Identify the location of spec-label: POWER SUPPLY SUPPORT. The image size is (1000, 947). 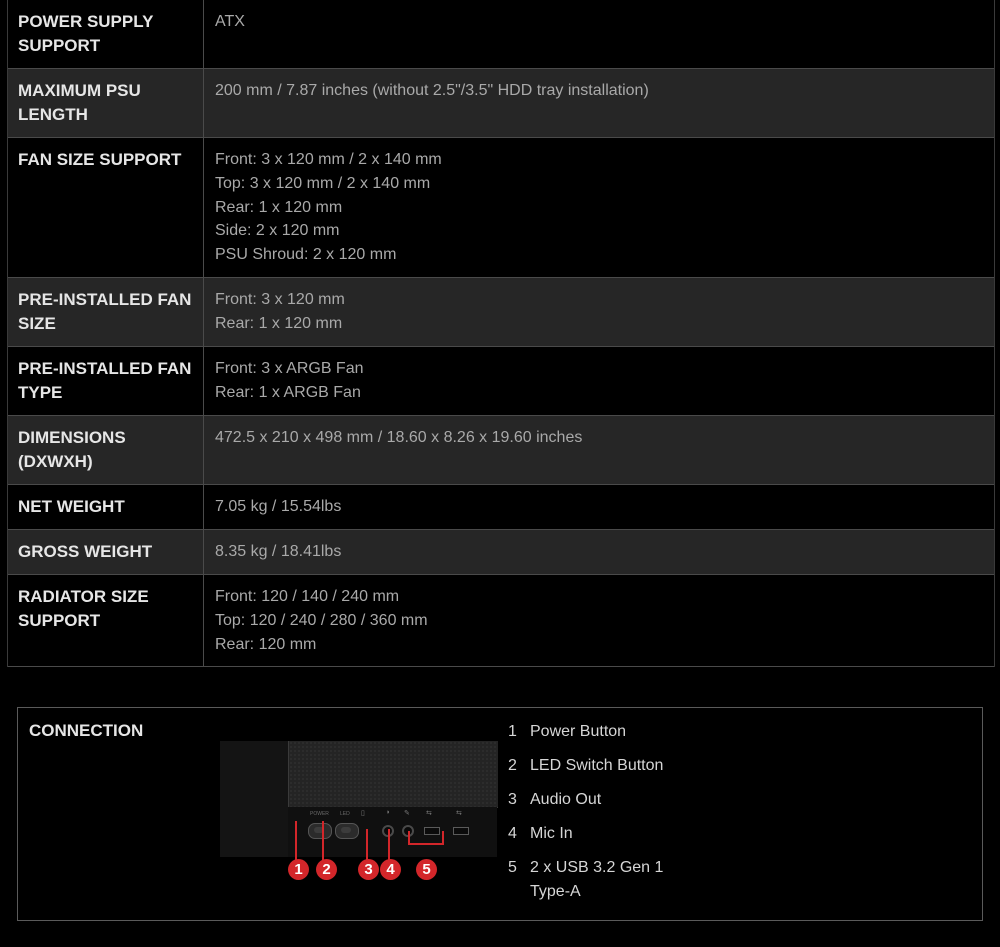
(106, 34).